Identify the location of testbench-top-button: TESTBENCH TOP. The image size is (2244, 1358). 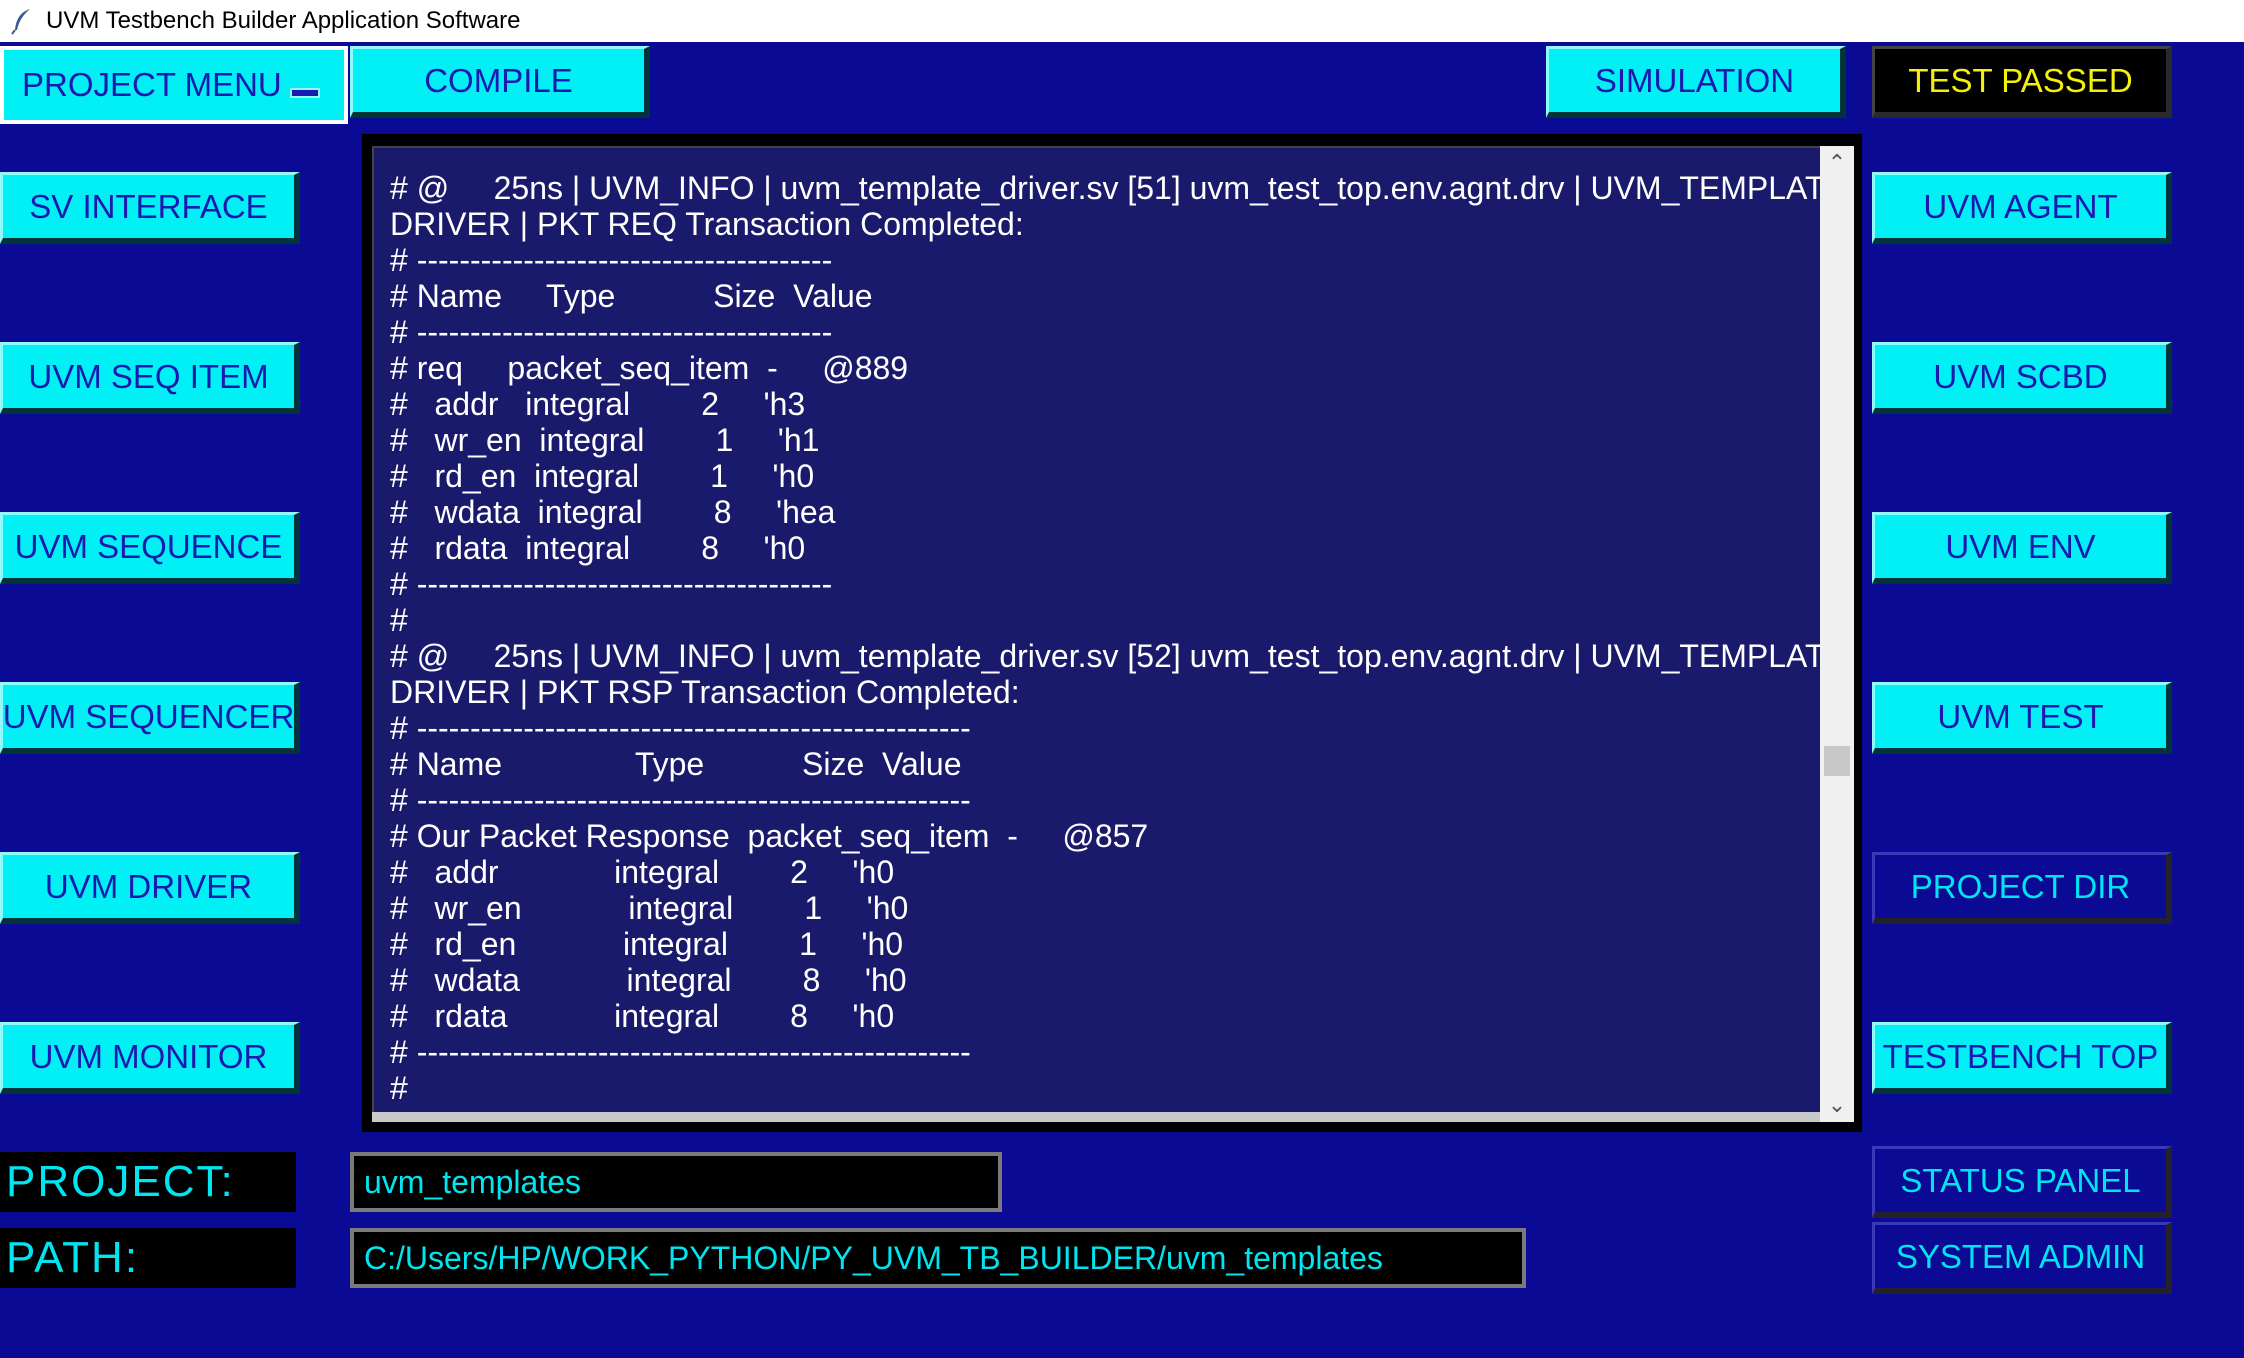
(2022, 1058).